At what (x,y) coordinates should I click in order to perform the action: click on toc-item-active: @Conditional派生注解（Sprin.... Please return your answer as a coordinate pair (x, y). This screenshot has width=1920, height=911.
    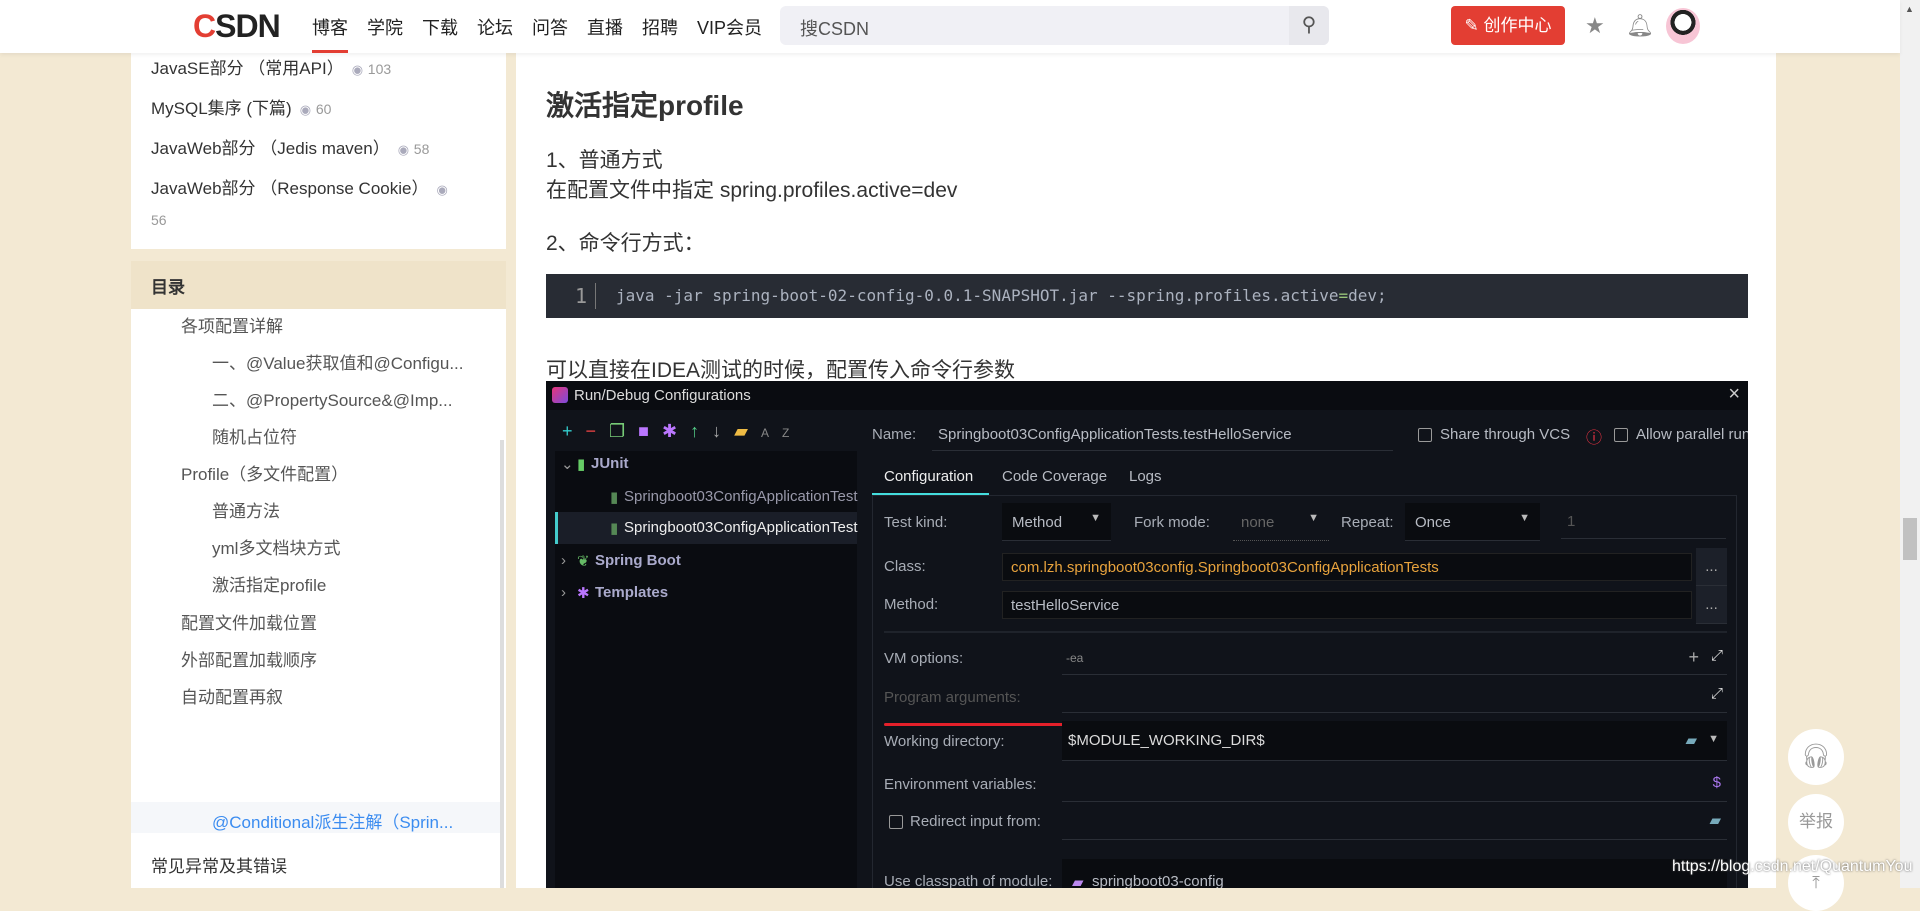
    Looking at the image, I should click on (332, 820).